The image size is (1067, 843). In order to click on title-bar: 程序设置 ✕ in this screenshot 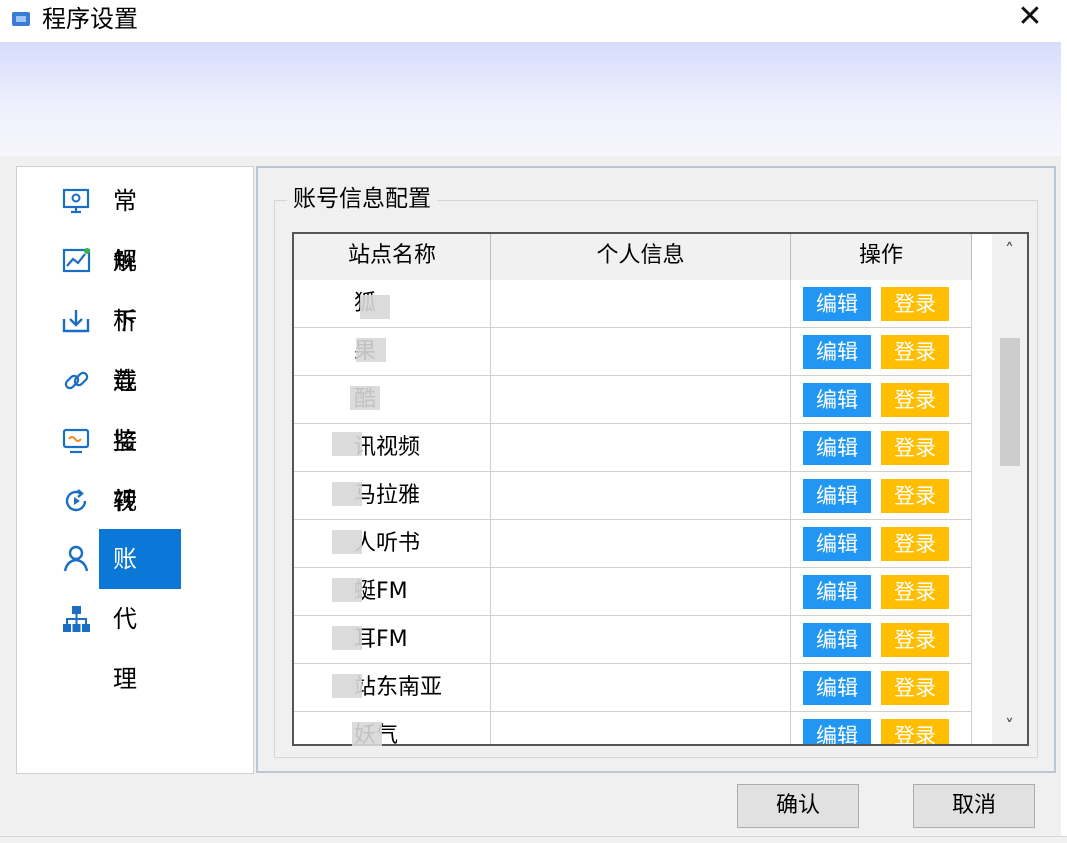, I will do `click(533, 21)`.